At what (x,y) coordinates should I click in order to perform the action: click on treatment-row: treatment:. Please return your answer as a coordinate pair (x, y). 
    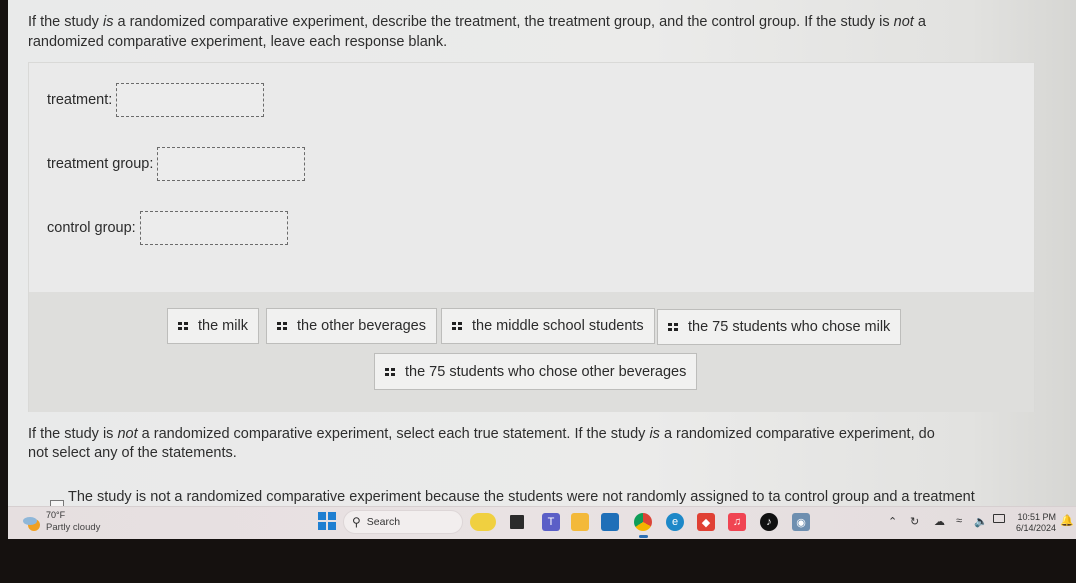
    Looking at the image, I should click on (156, 100).